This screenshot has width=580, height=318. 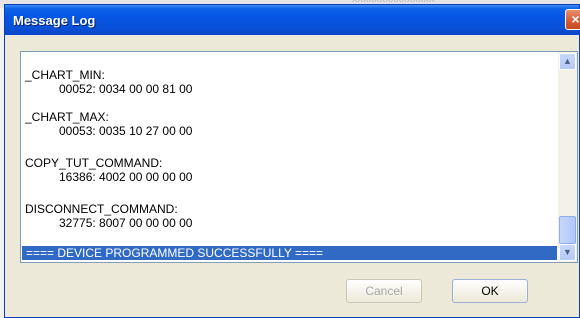 I want to click on log-entry-name: COPY_TUT_COMMAND:, so click(x=94, y=163).